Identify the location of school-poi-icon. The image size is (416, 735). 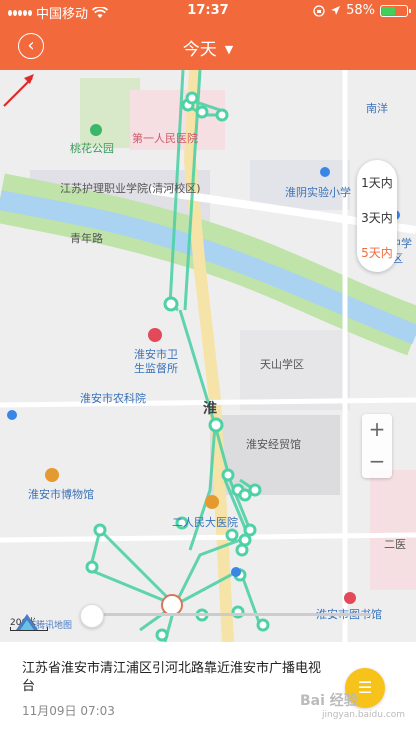
(325, 172).